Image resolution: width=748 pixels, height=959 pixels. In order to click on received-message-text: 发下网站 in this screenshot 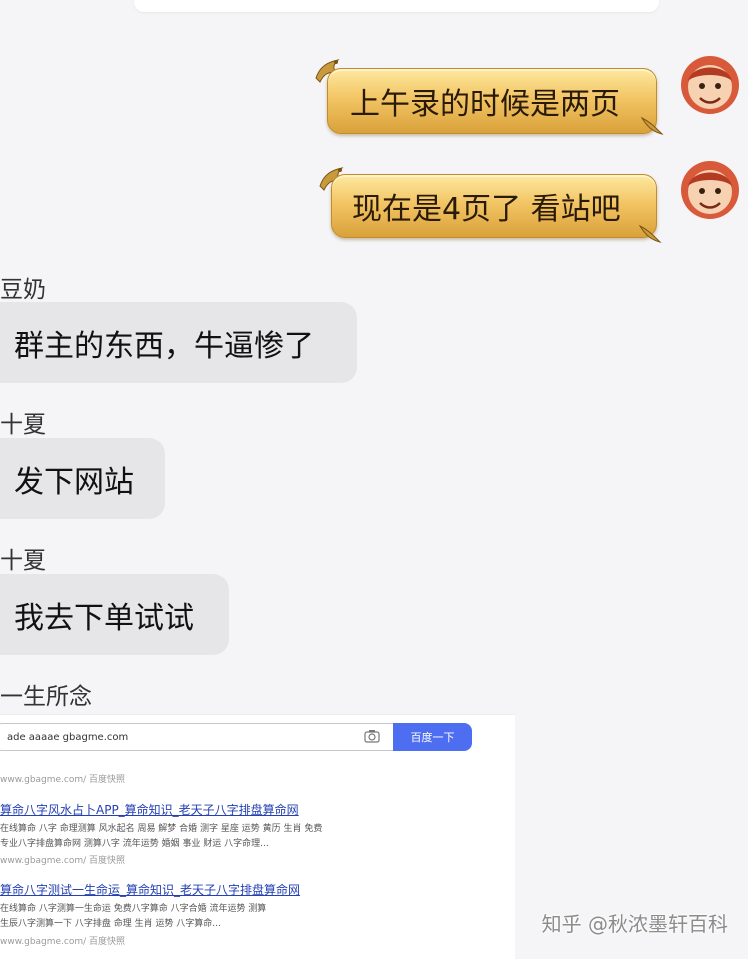, I will do `click(74, 482)`.